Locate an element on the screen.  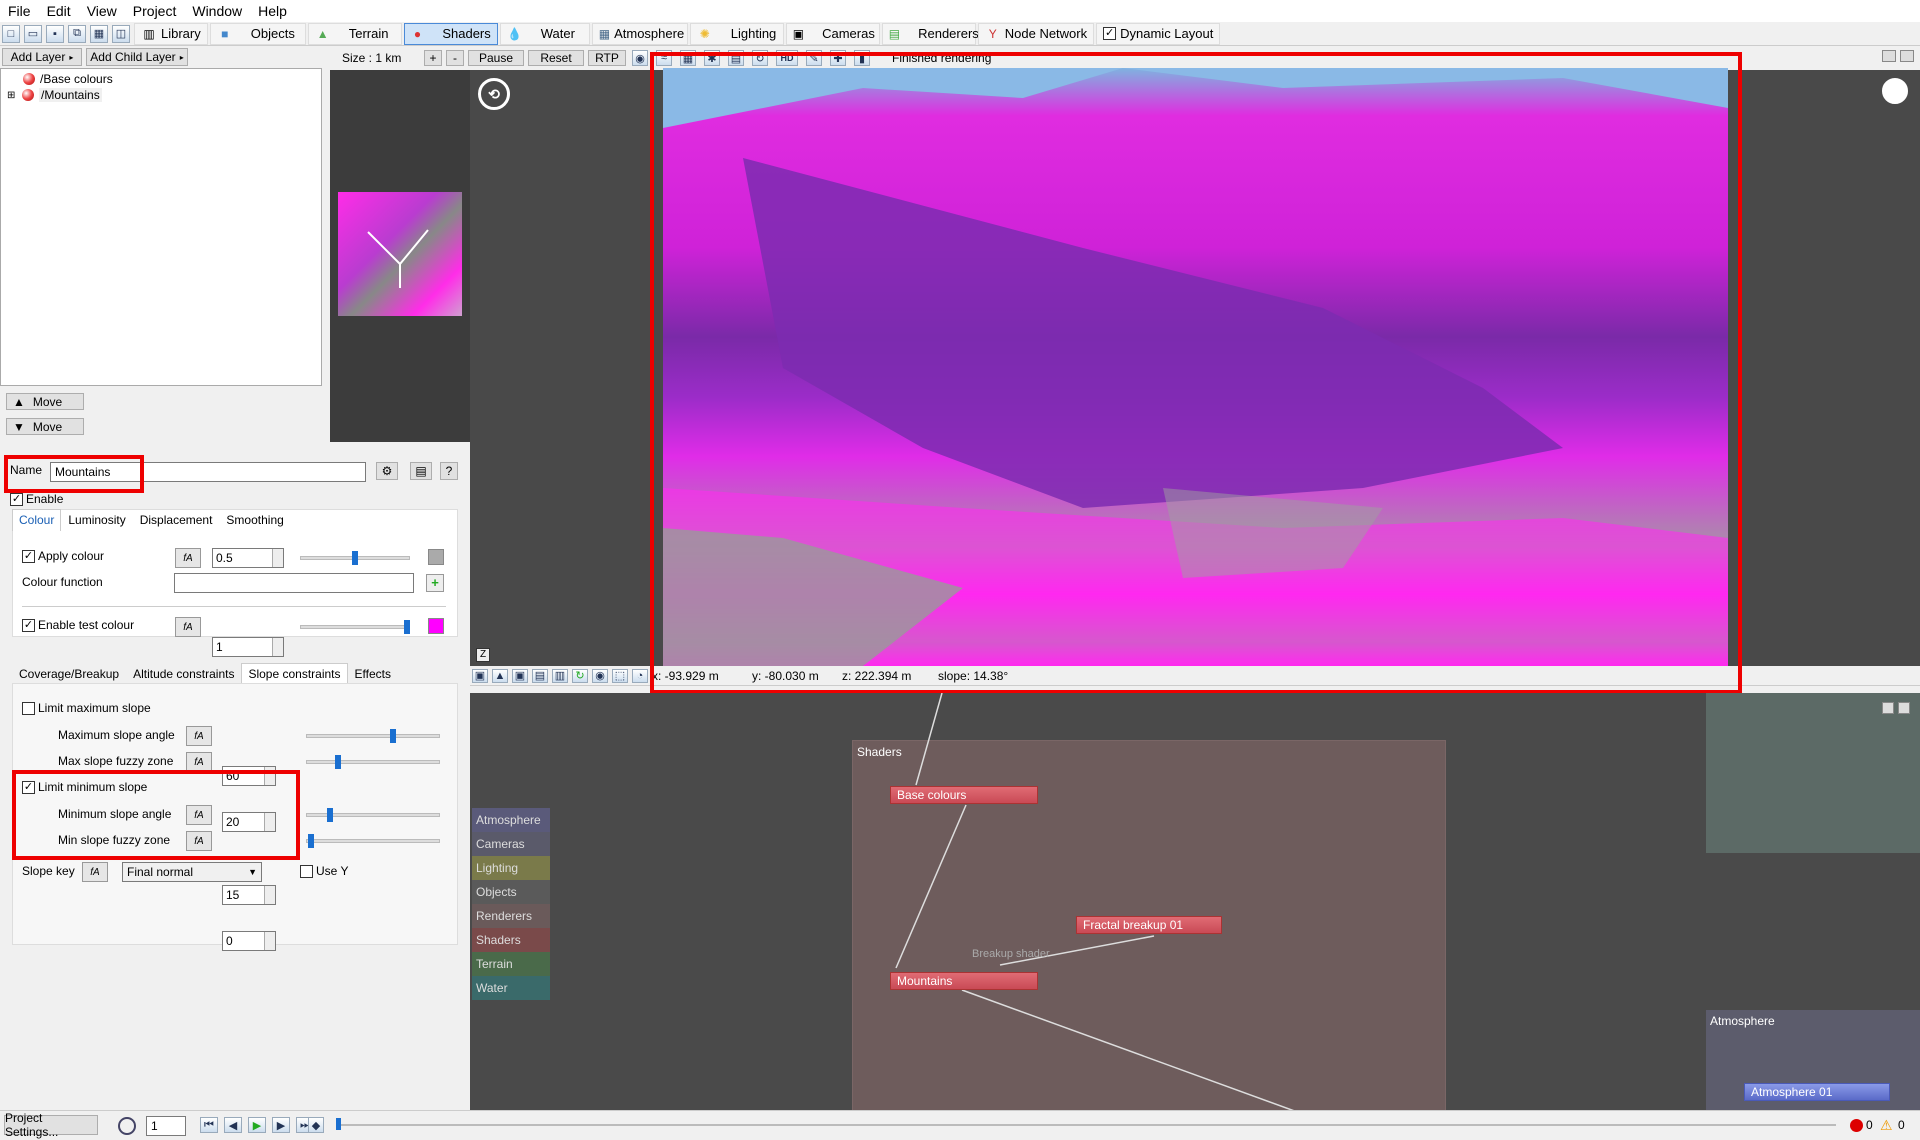
tab-lighting: ✺ Lighting is located at coordinates (736, 33).